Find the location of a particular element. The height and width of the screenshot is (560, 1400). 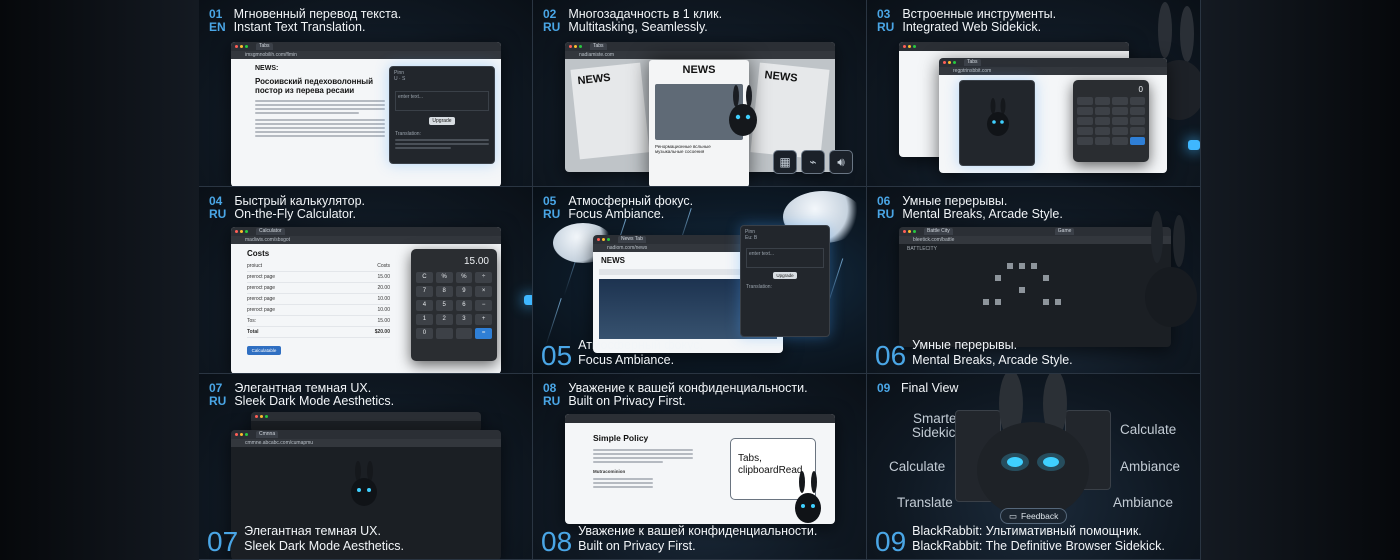

calc-key: + is located at coordinates (483, 319).